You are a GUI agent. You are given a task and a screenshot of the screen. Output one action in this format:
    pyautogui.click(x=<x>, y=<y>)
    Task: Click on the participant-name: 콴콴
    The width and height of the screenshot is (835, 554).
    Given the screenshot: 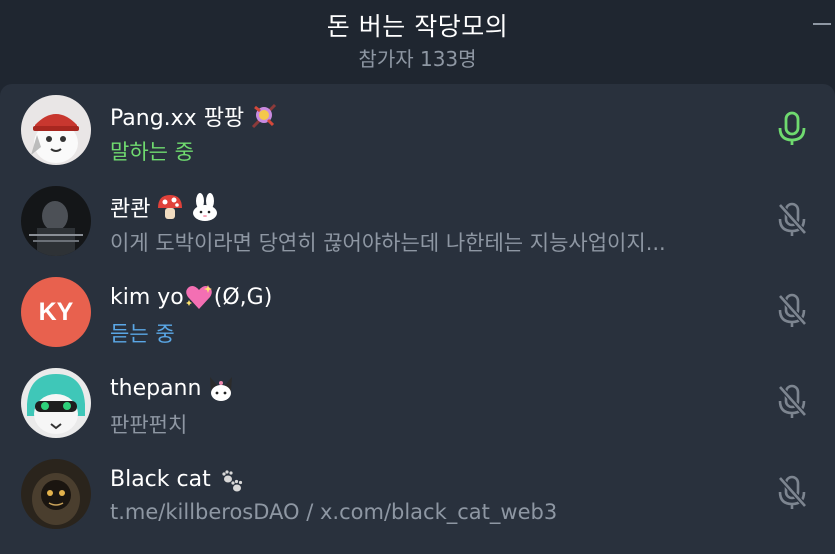 What is the action you would take?
    pyautogui.click(x=165, y=207)
    